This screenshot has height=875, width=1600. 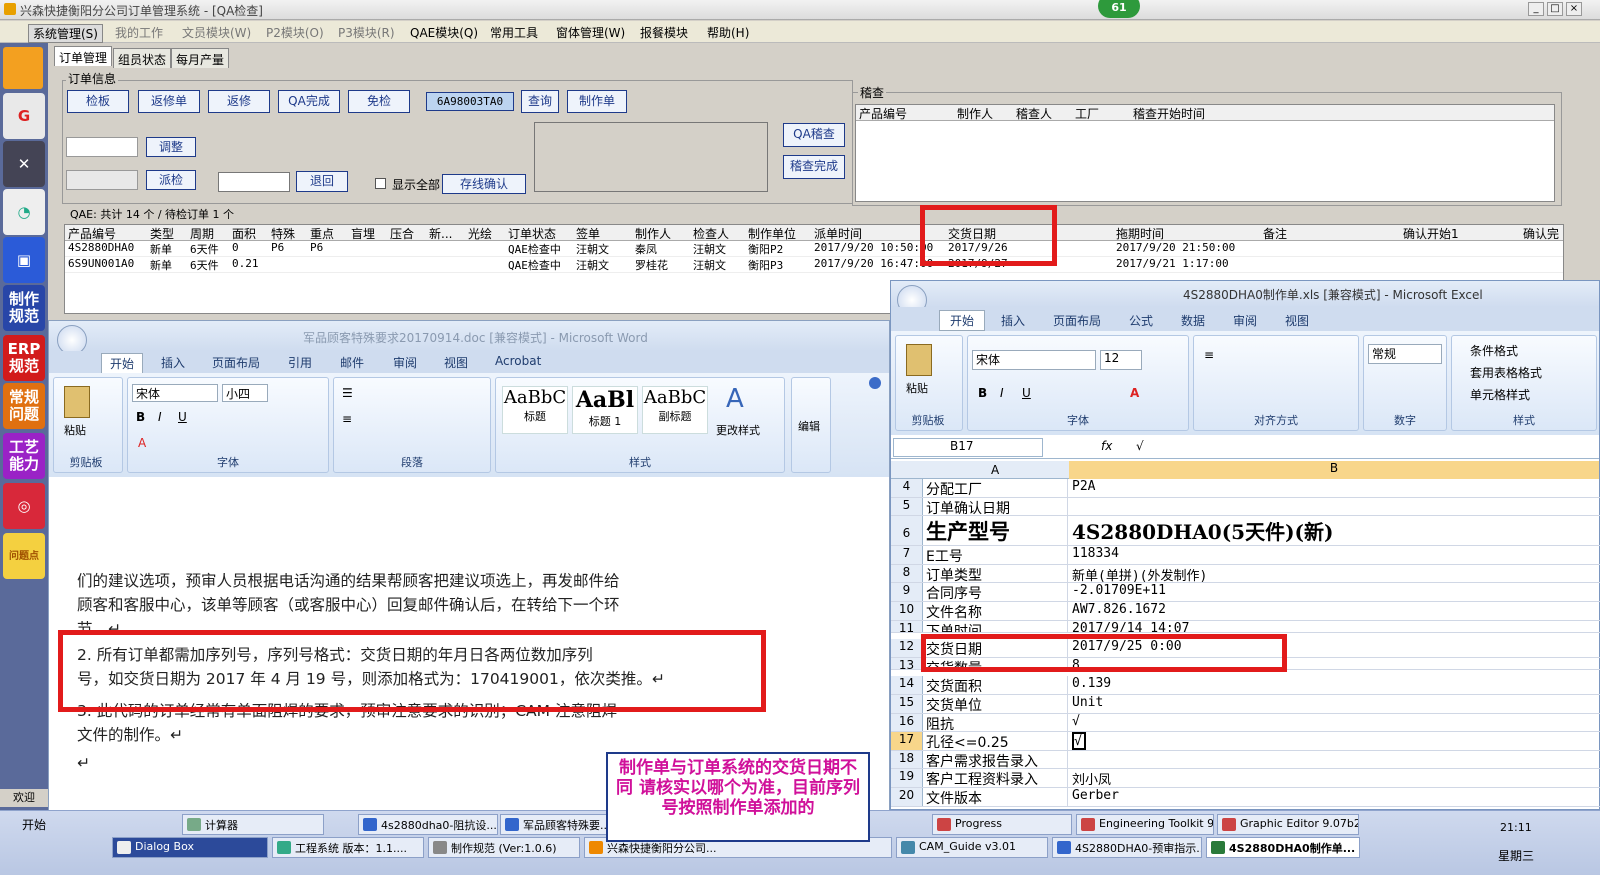 I want to click on cell-a: 文件名称, so click(x=997, y=611).